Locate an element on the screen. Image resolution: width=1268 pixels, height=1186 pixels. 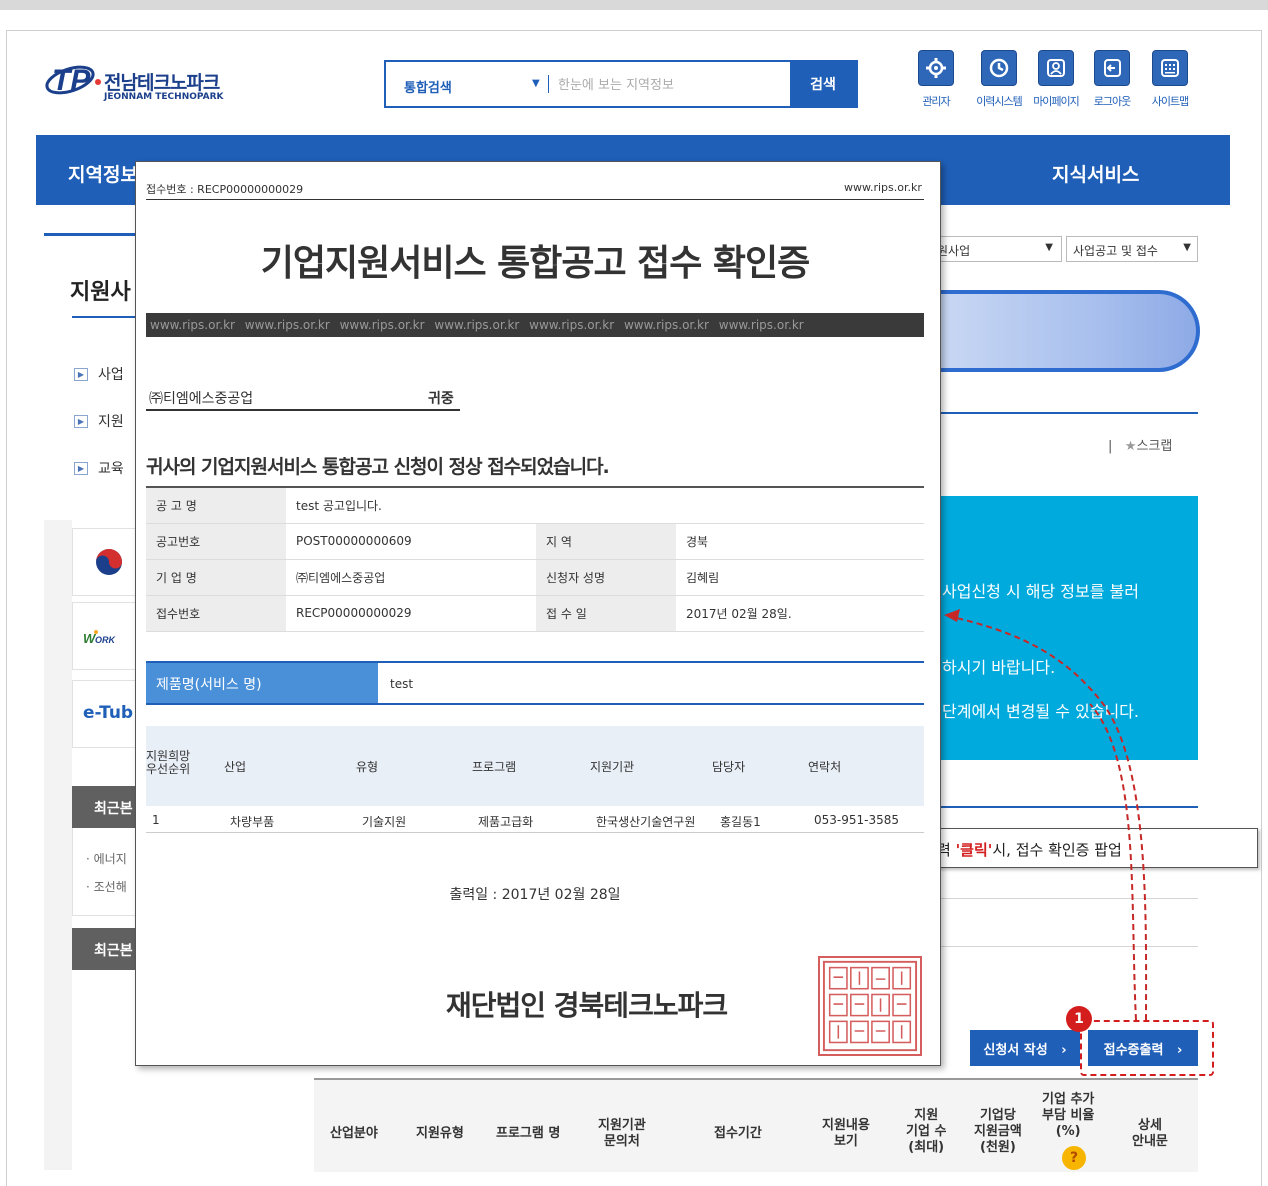
recent-item: · 조선해 is located at coordinates (111, 886).